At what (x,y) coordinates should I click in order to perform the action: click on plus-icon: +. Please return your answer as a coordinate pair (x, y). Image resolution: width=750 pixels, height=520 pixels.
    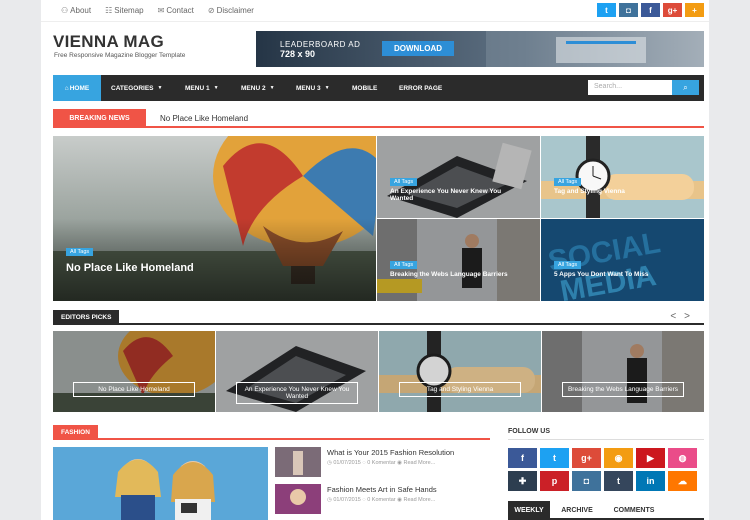
    Looking at the image, I should click on (694, 10).